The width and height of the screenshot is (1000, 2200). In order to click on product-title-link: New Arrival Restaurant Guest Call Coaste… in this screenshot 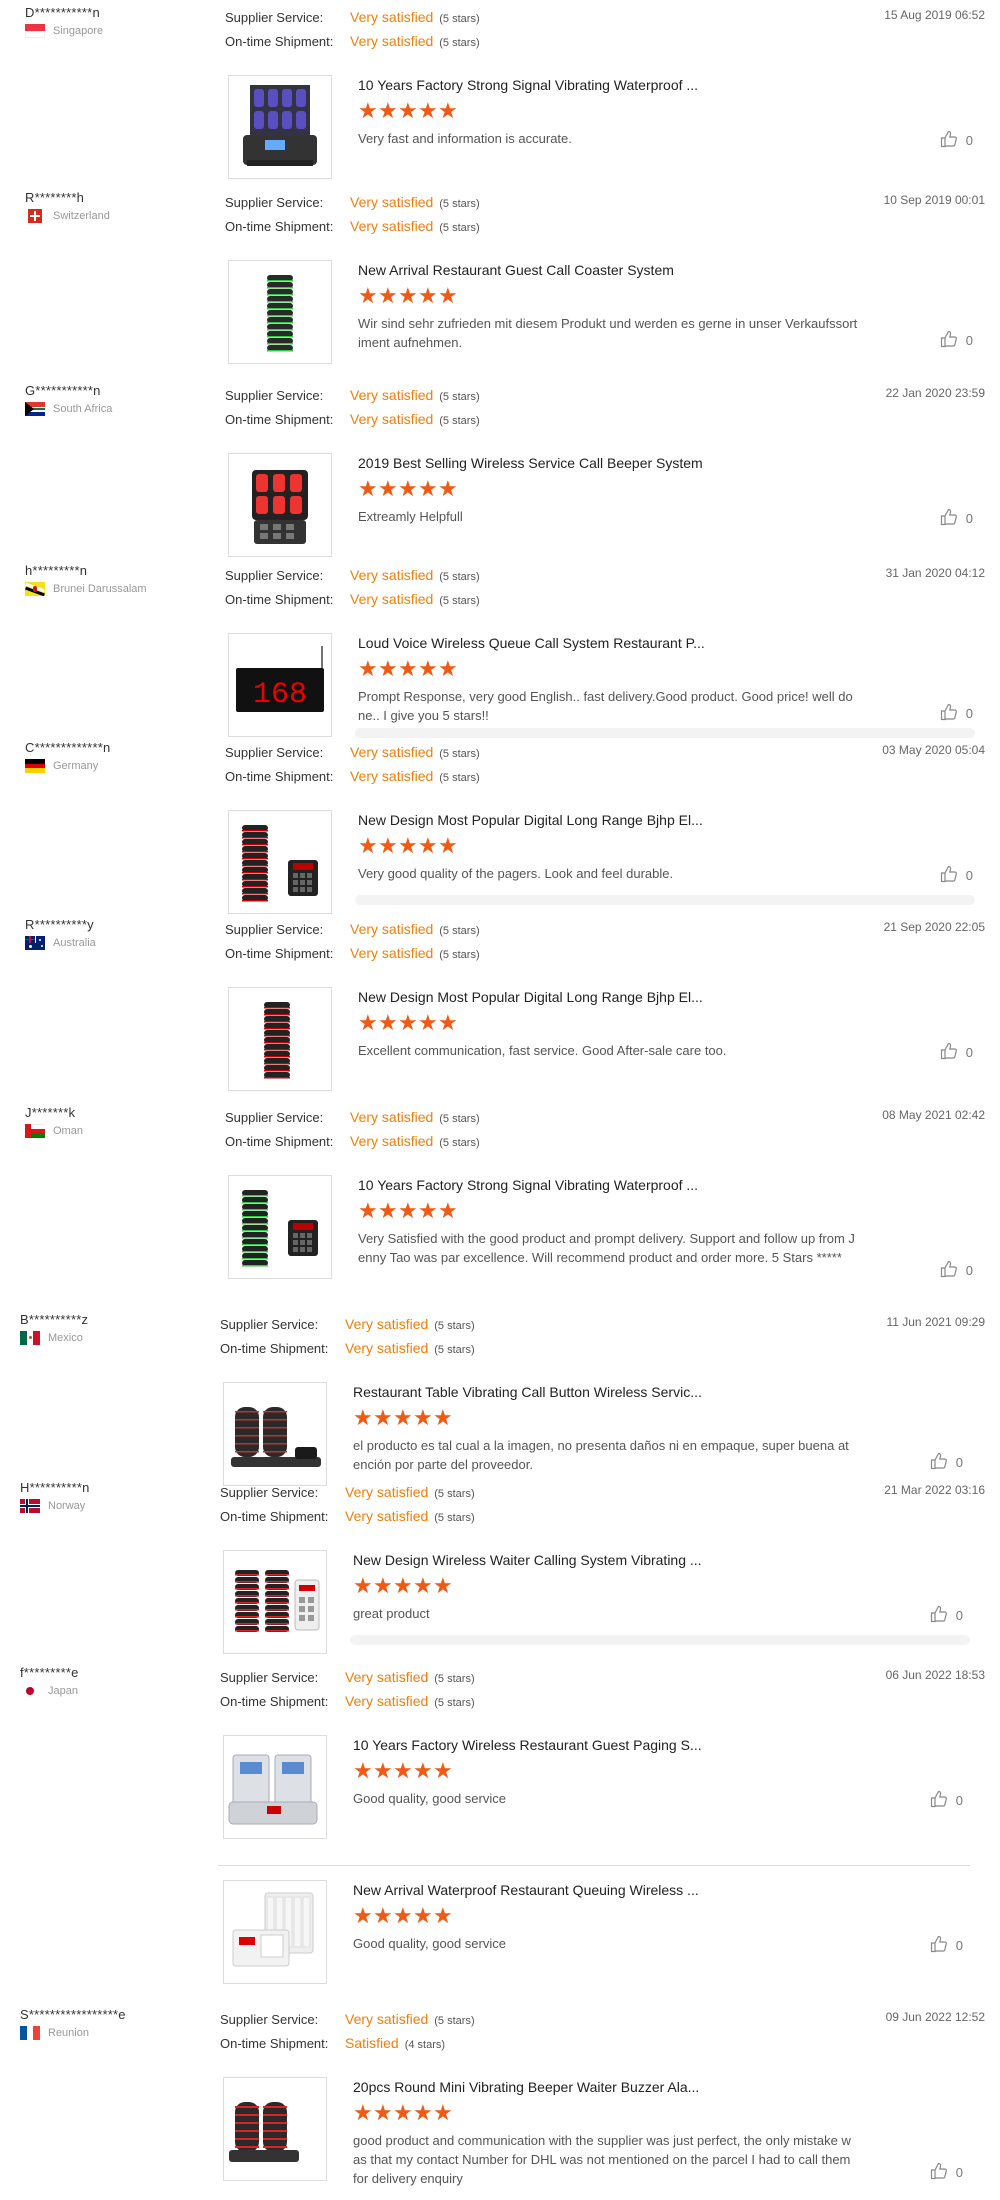, I will do `click(608, 270)`.